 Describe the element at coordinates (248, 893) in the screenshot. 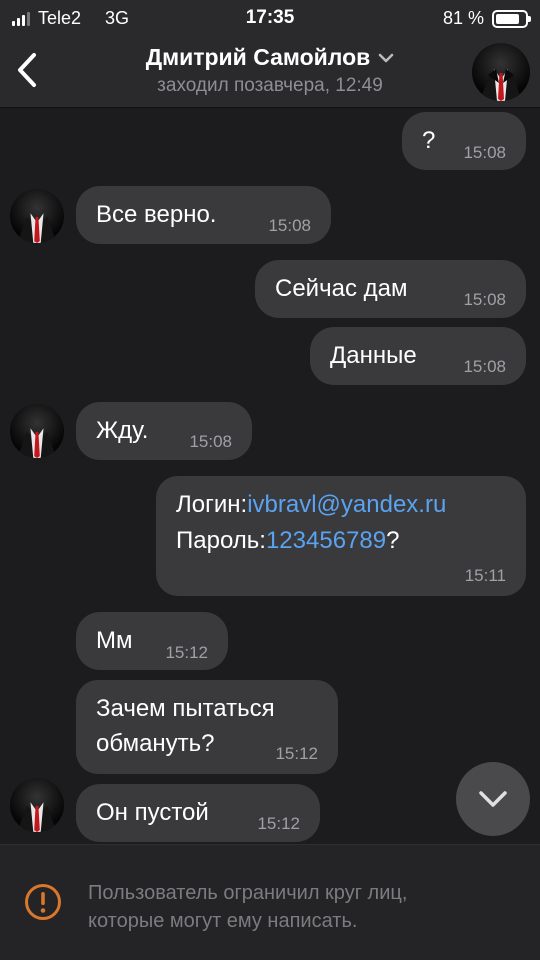

I see `restriction-text-line1: Пользователь ограничил круг лиц,` at that location.